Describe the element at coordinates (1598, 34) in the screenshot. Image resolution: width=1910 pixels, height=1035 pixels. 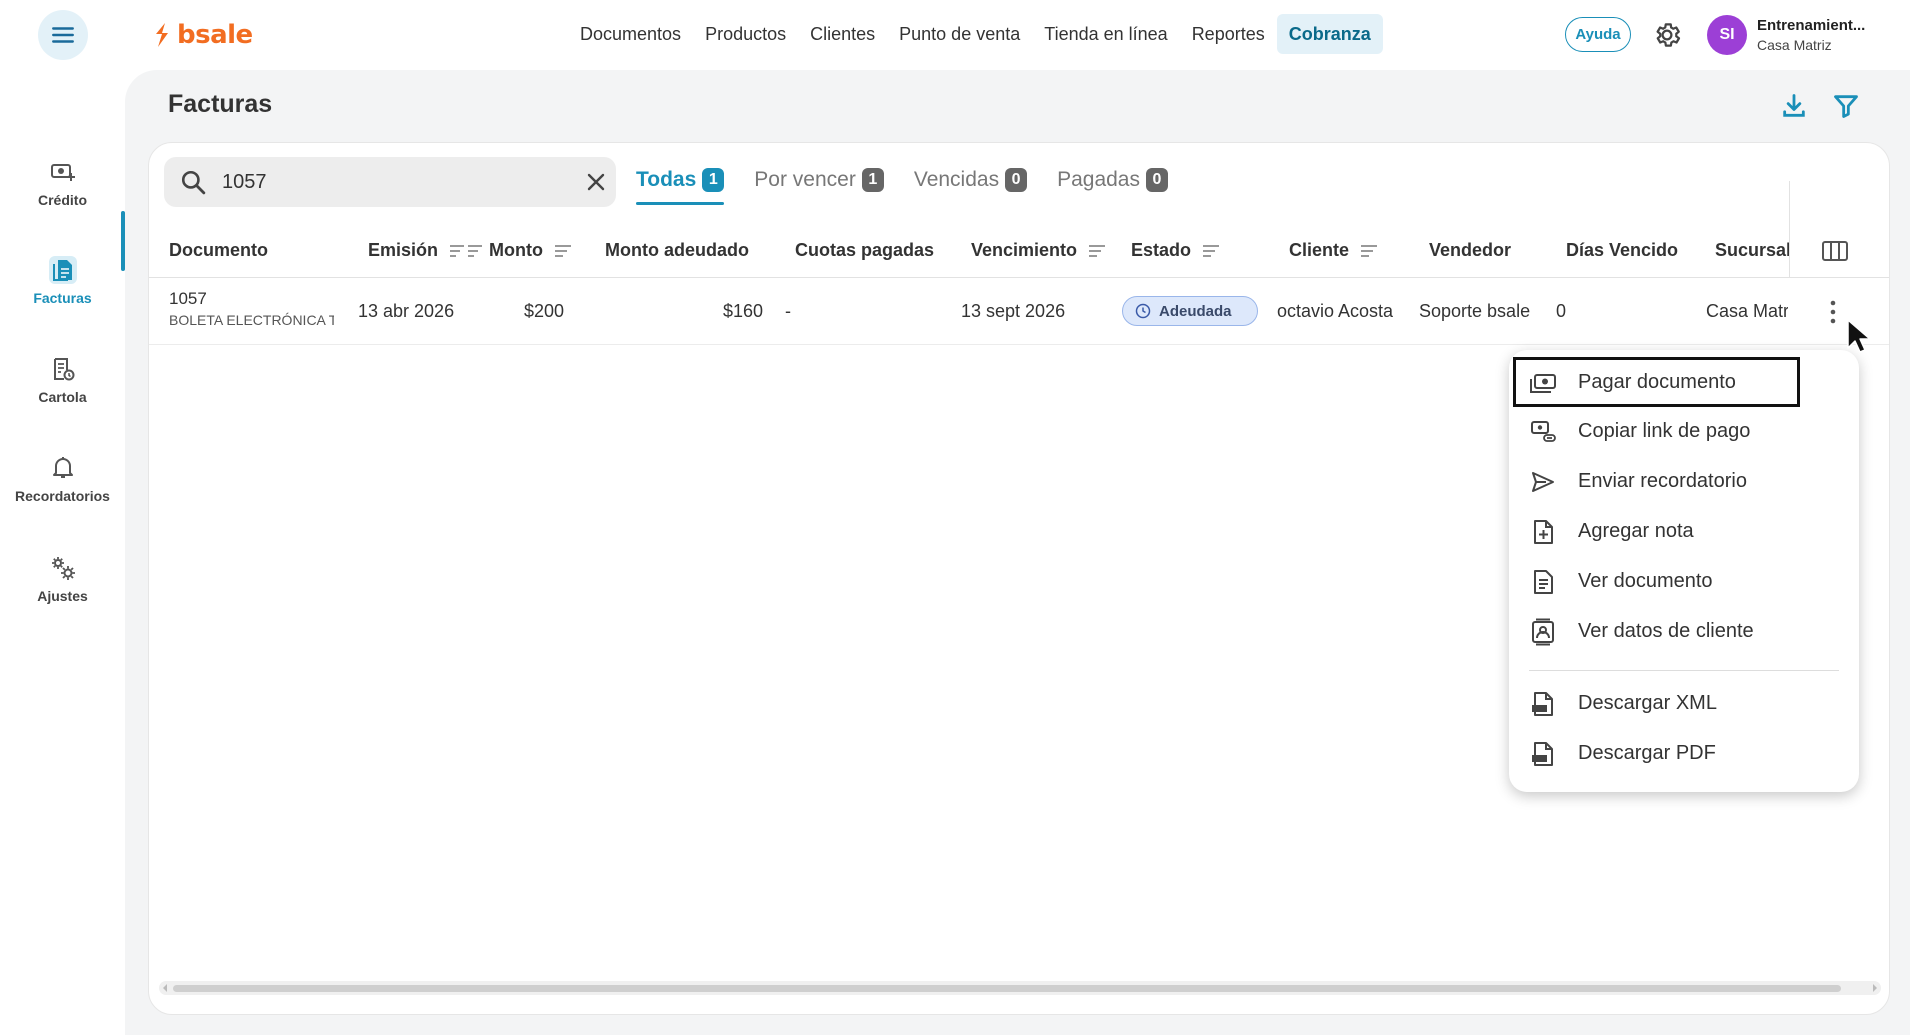
I see `help-button: Ayuda` at that location.